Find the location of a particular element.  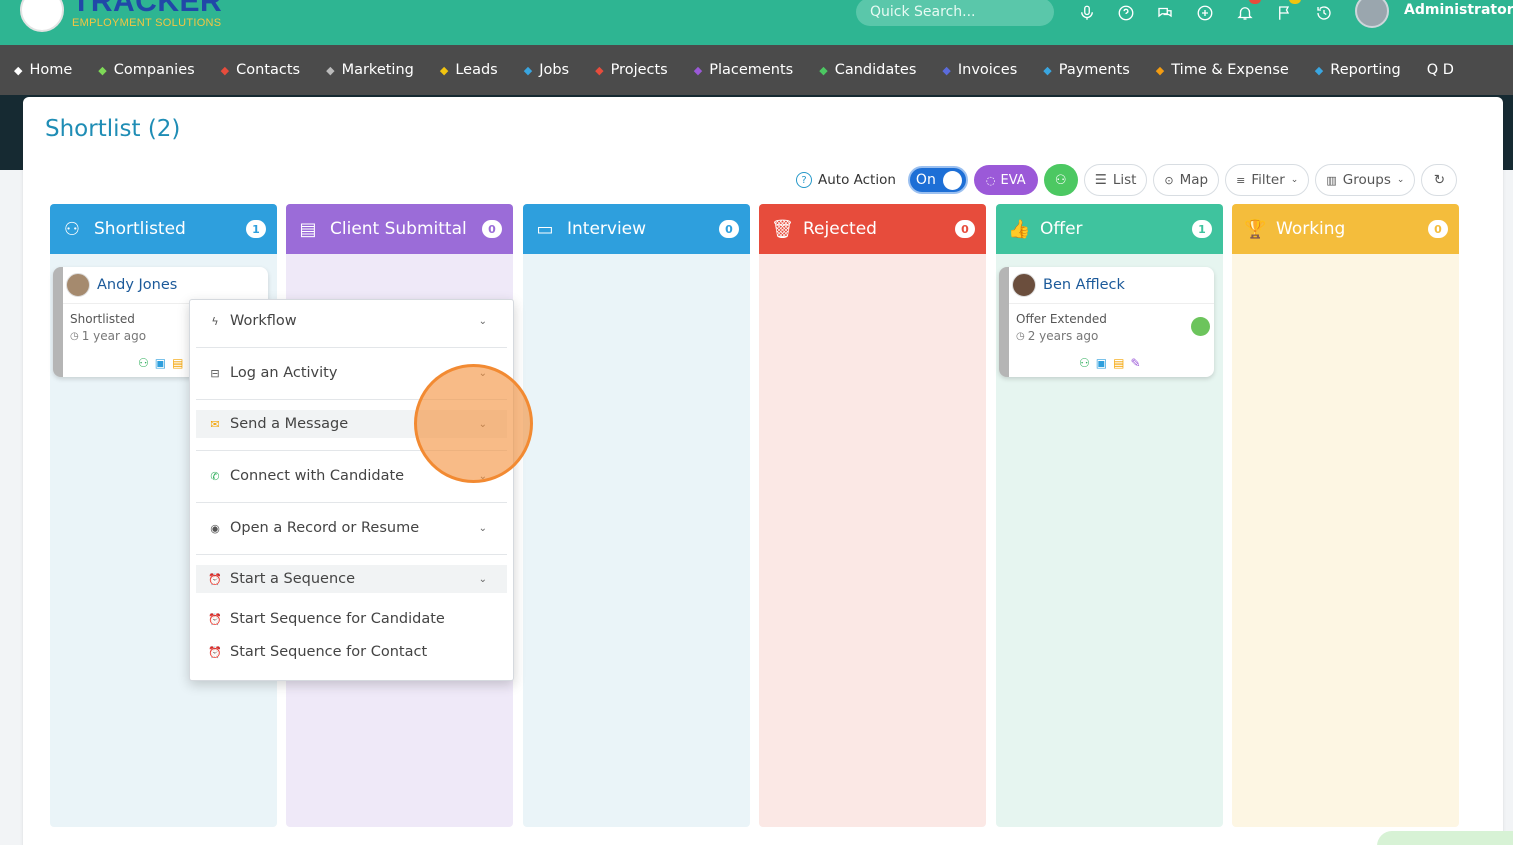

column-header: 🗑 Rejected 0 is located at coordinates (872, 229).